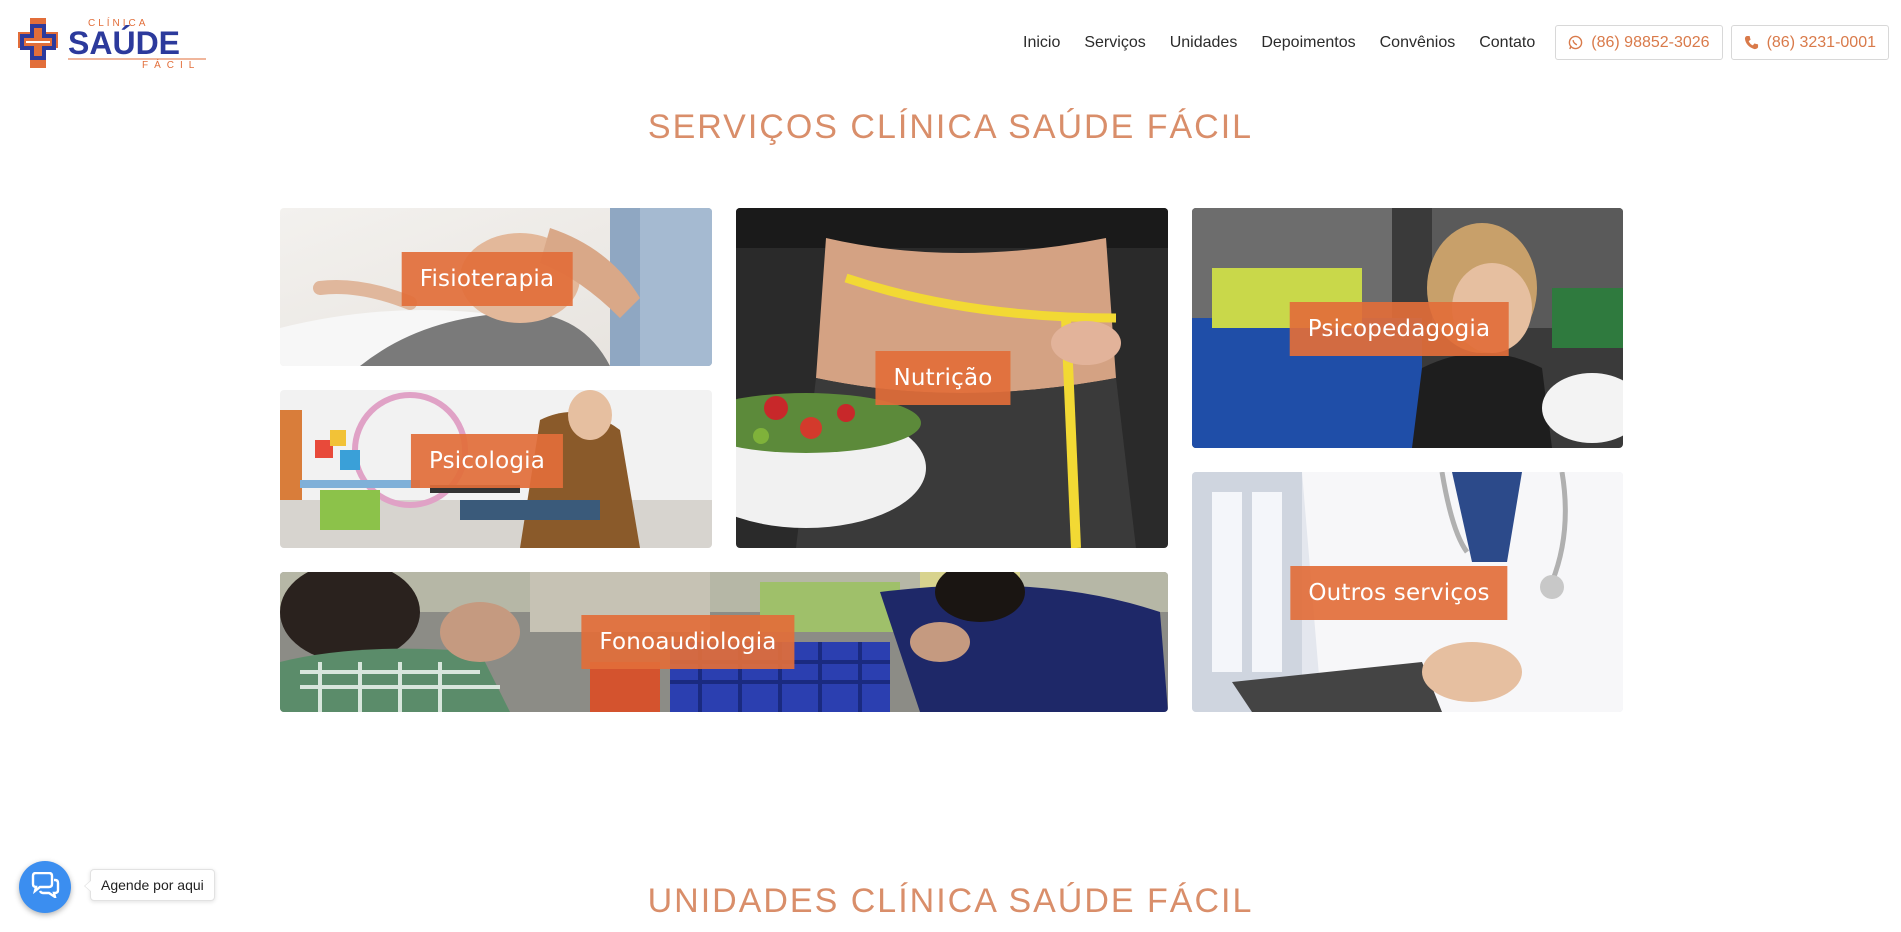  I want to click on svg-text: FÁCIL, so click(171, 64).